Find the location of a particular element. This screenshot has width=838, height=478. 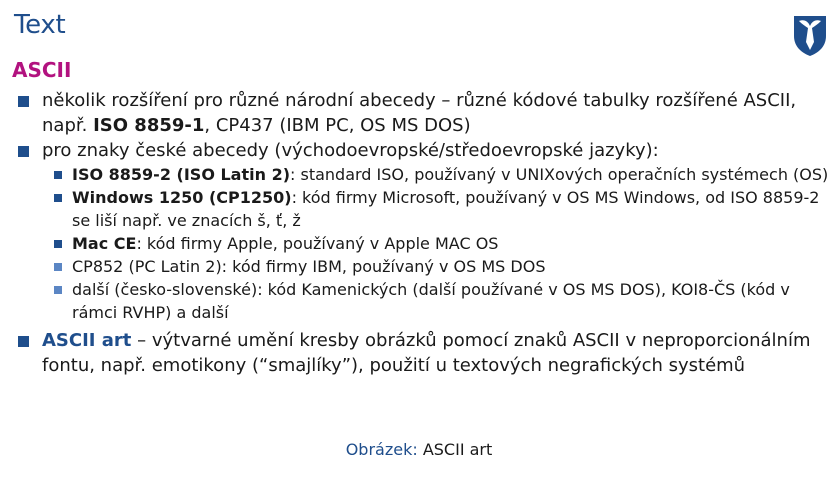

item-bold: ISO 8859-1 is located at coordinates (149, 125).